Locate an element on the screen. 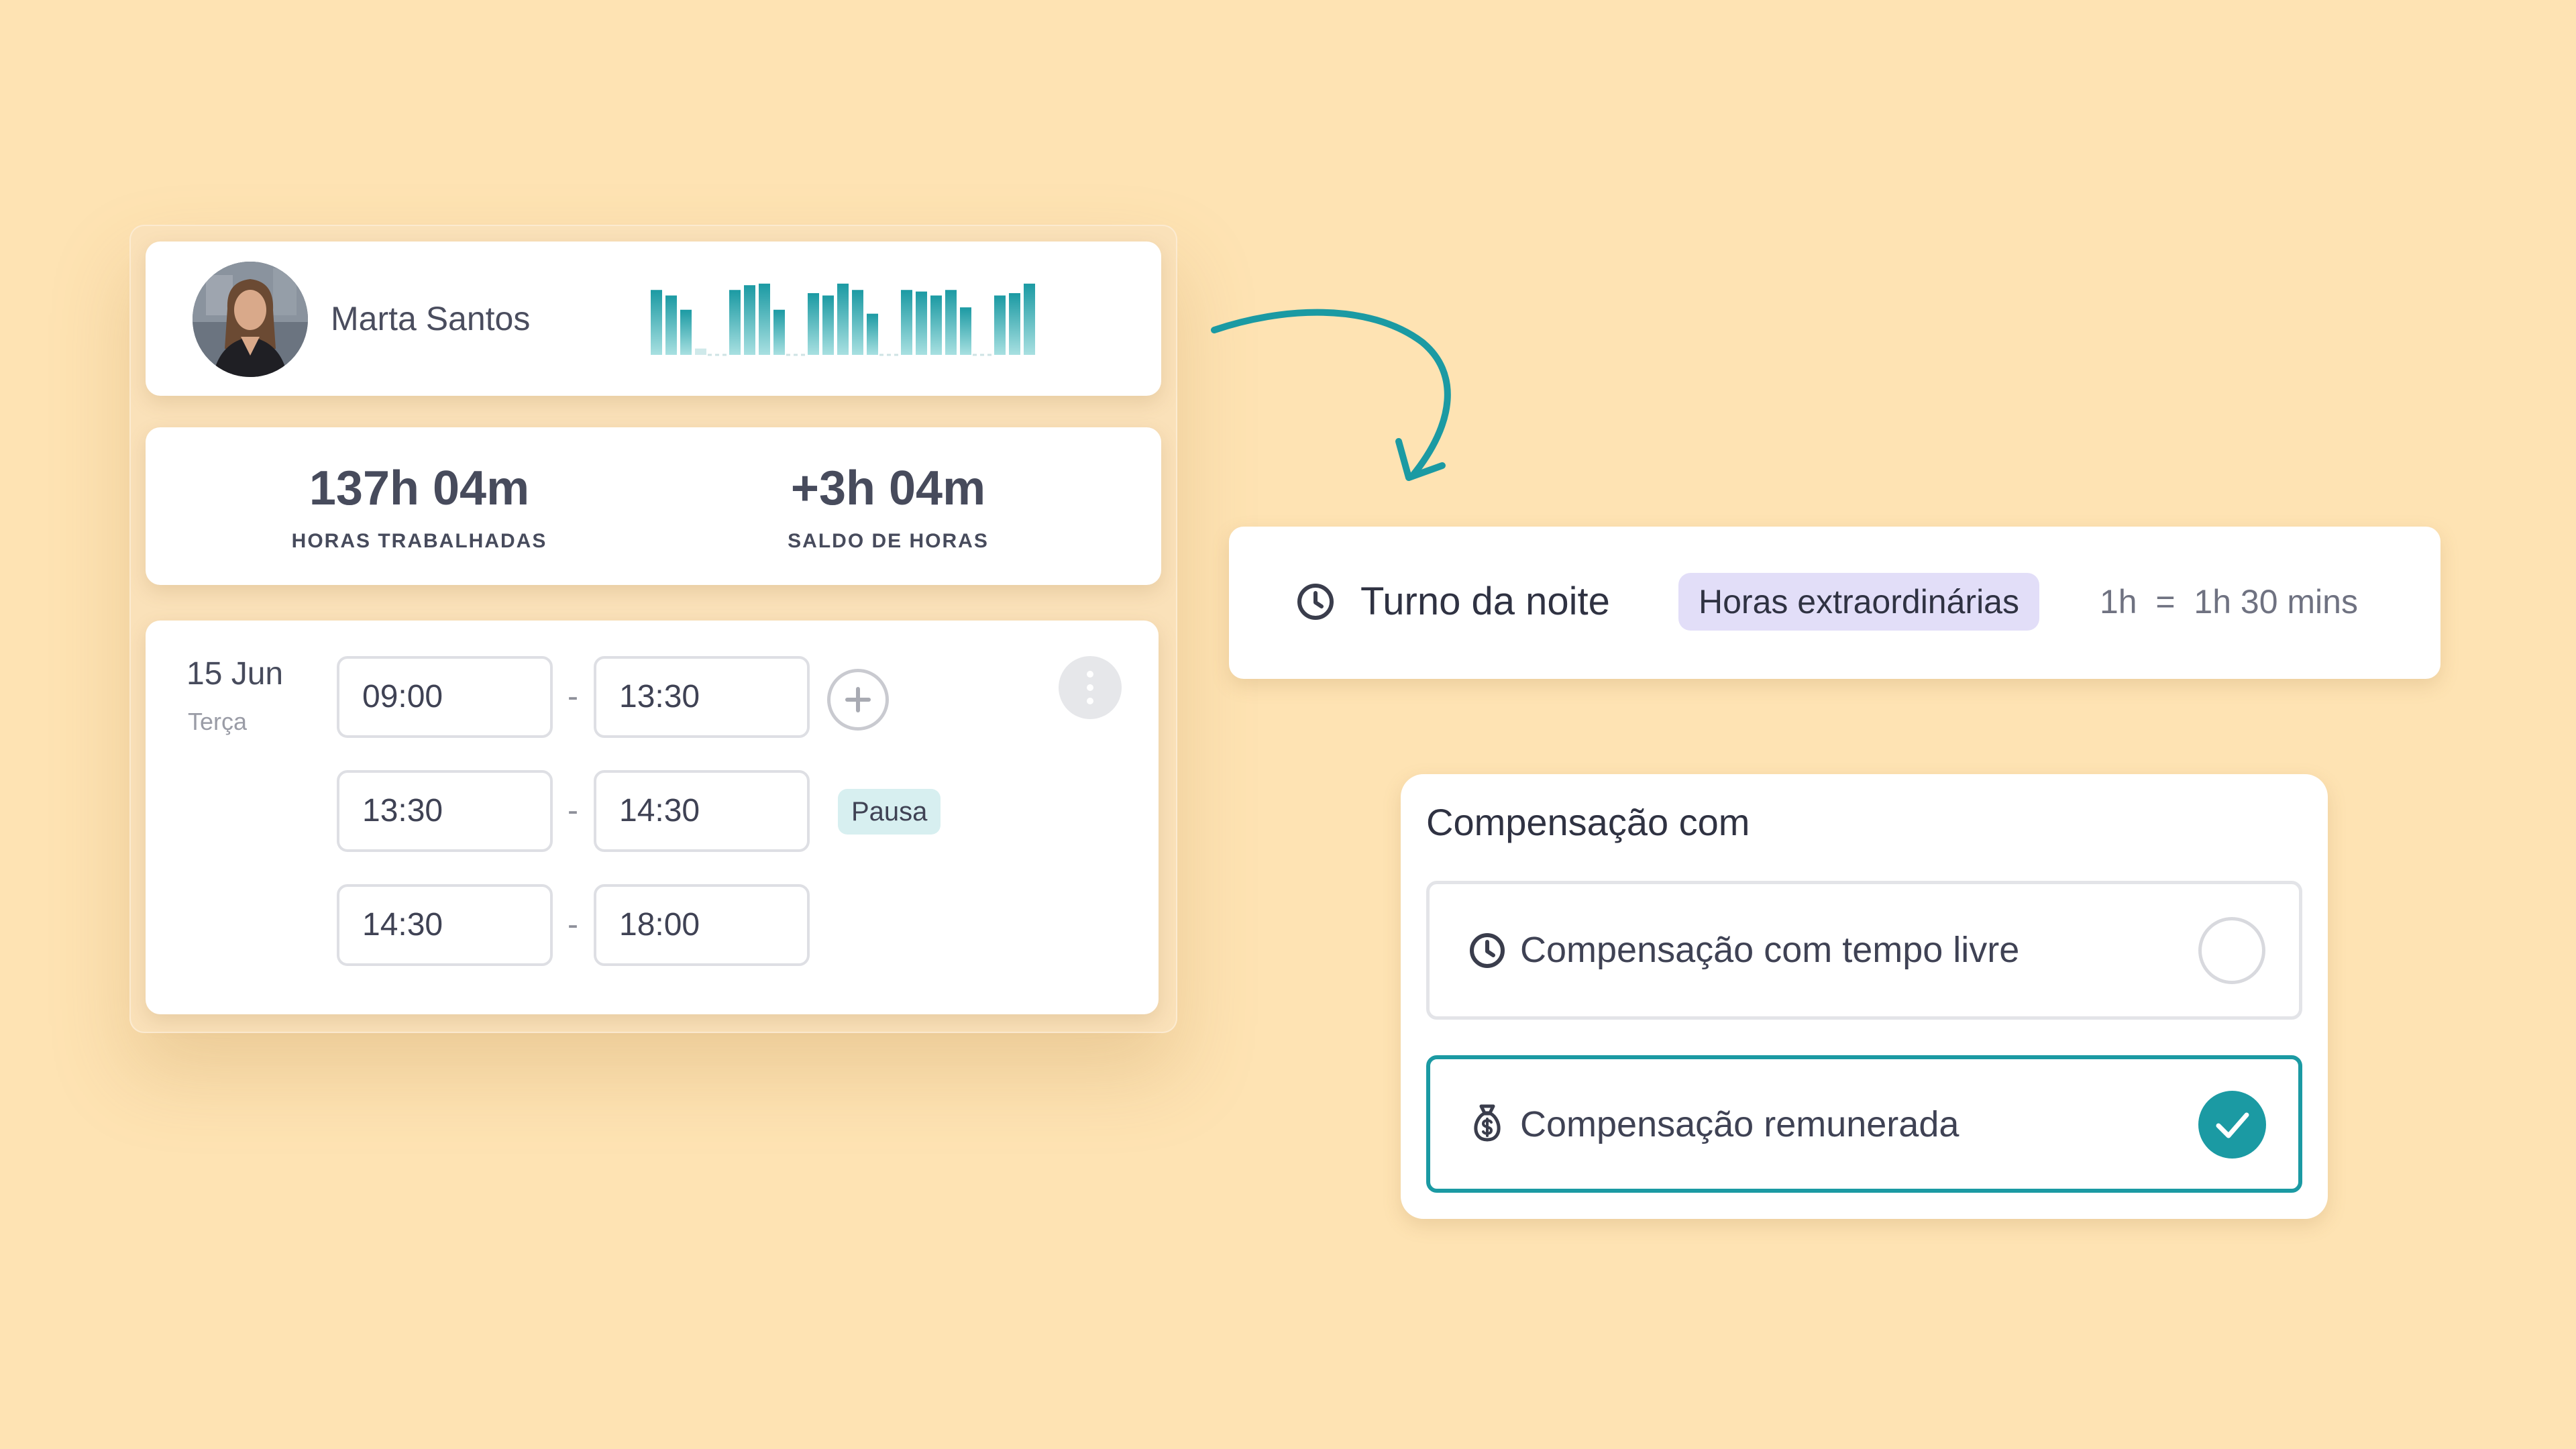  activity-mini-chart is located at coordinates (843, 319).